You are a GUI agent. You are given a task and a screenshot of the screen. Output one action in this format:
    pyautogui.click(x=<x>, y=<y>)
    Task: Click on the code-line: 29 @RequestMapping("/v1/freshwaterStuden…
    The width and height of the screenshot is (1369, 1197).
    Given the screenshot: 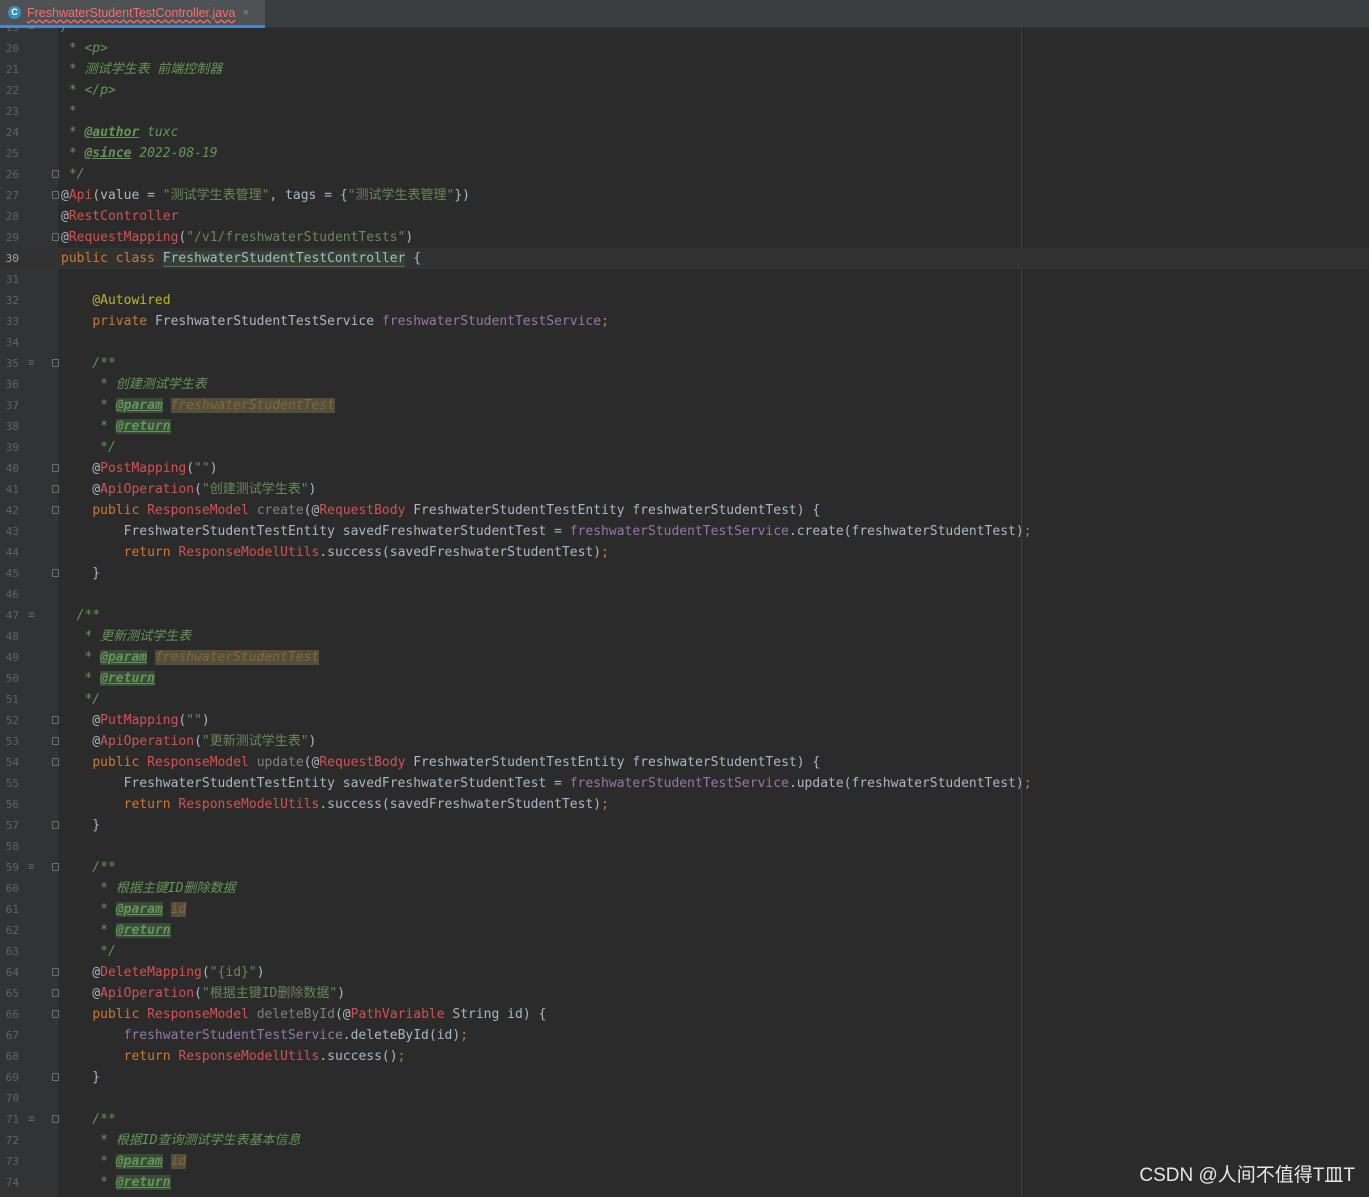 What is the action you would take?
    pyautogui.click(x=209, y=237)
    